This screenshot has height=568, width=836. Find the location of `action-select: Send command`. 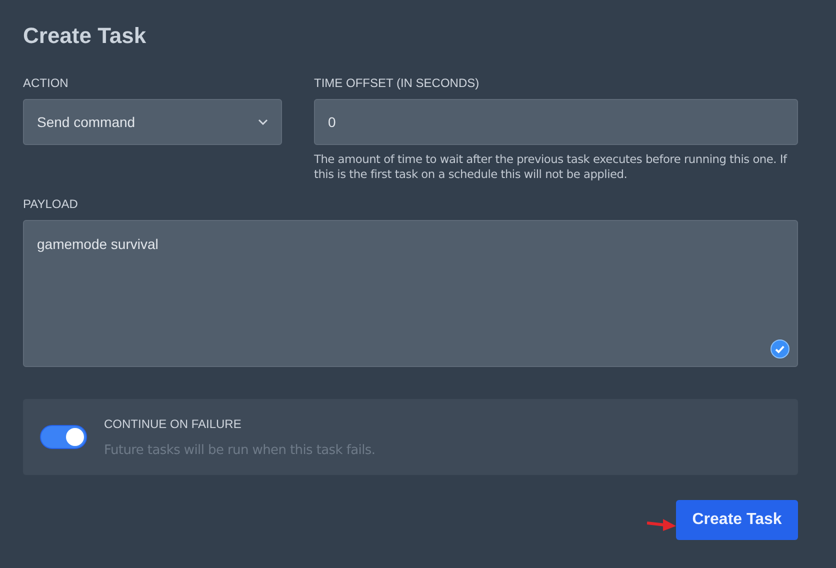

action-select: Send command is located at coordinates (152, 122).